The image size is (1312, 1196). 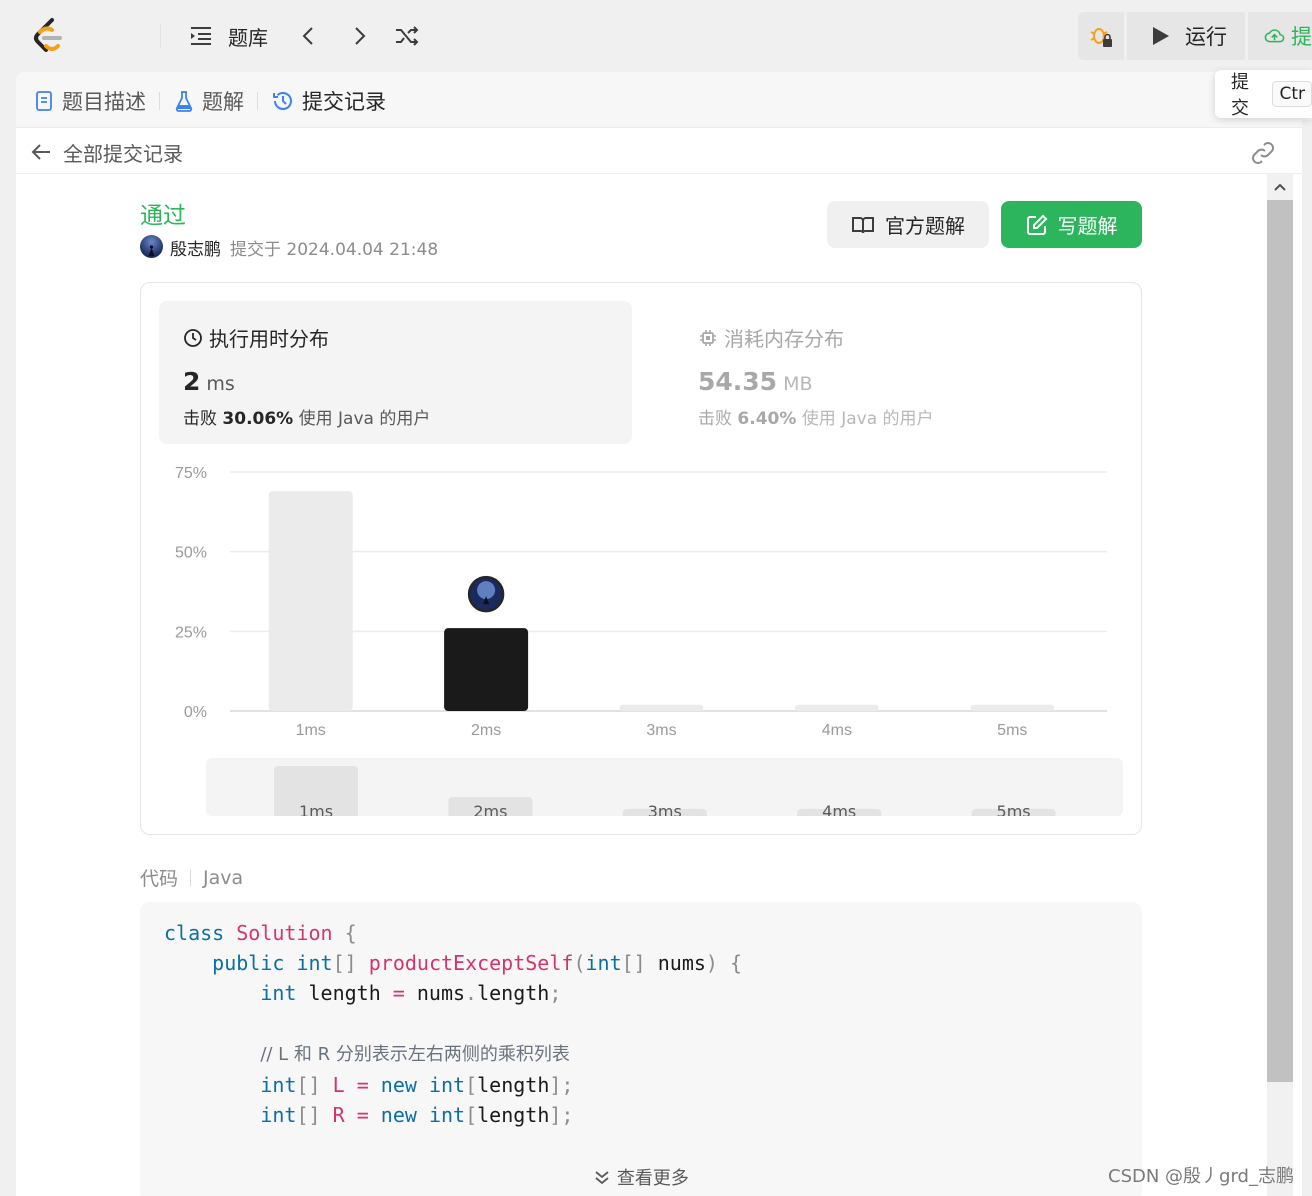 I want to click on tab-solutions-label: 题解, so click(x=223, y=102).